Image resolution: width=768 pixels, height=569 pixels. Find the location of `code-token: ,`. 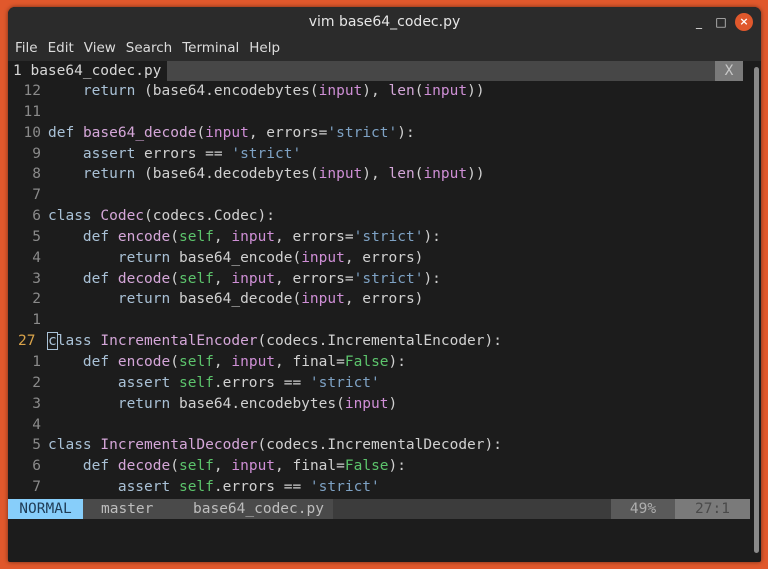

code-token: , is located at coordinates (222, 466).